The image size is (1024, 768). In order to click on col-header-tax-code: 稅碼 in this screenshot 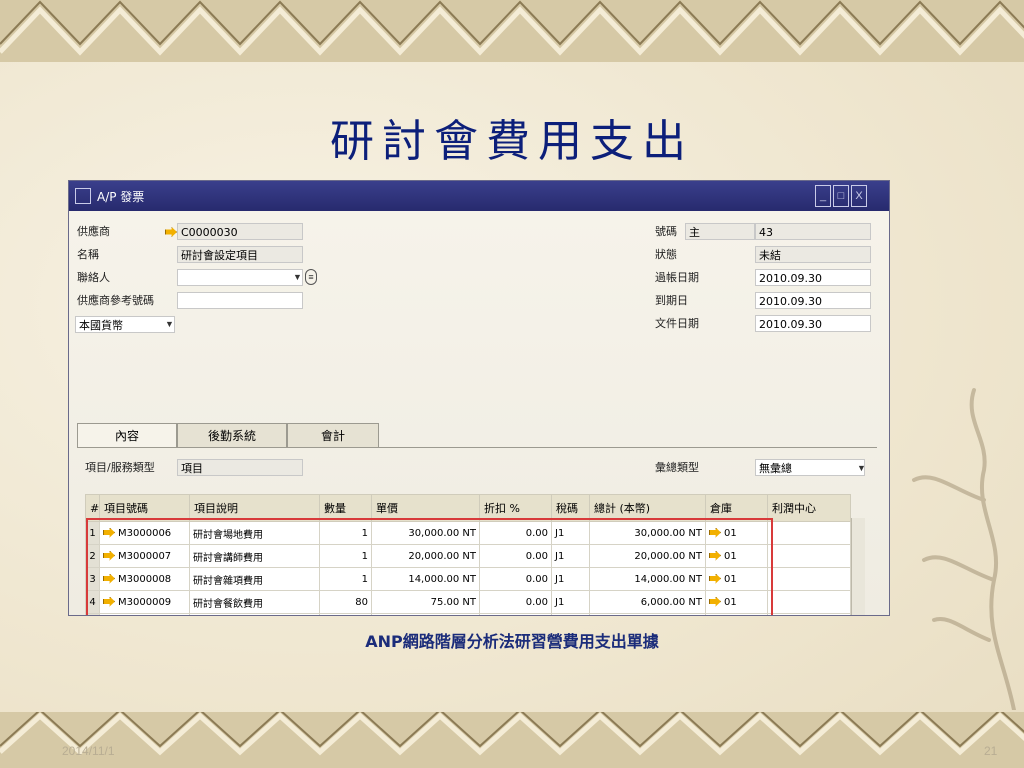, I will do `click(570, 508)`.